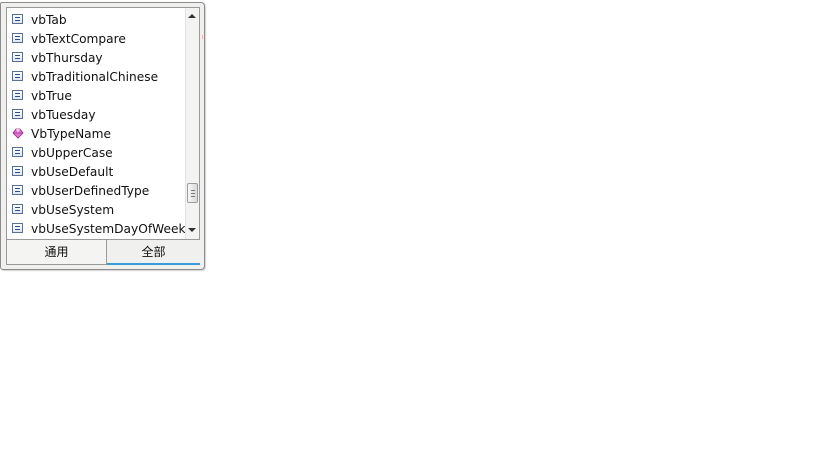  I want to click on list-item: VbTypeName, so click(96, 134).